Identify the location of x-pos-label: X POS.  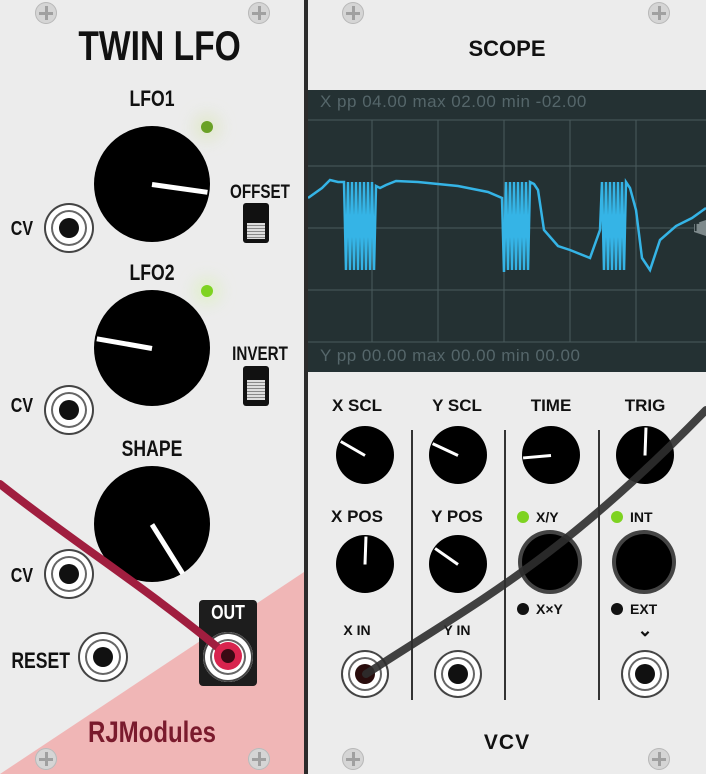
(357, 516).